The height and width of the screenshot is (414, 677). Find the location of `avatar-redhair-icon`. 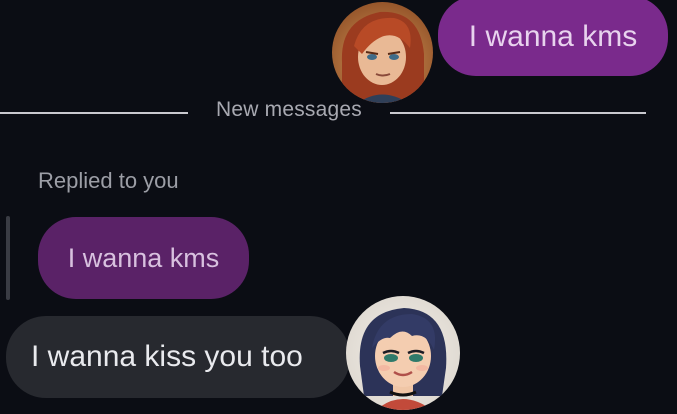

avatar-redhair-icon is located at coordinates (382, 52).